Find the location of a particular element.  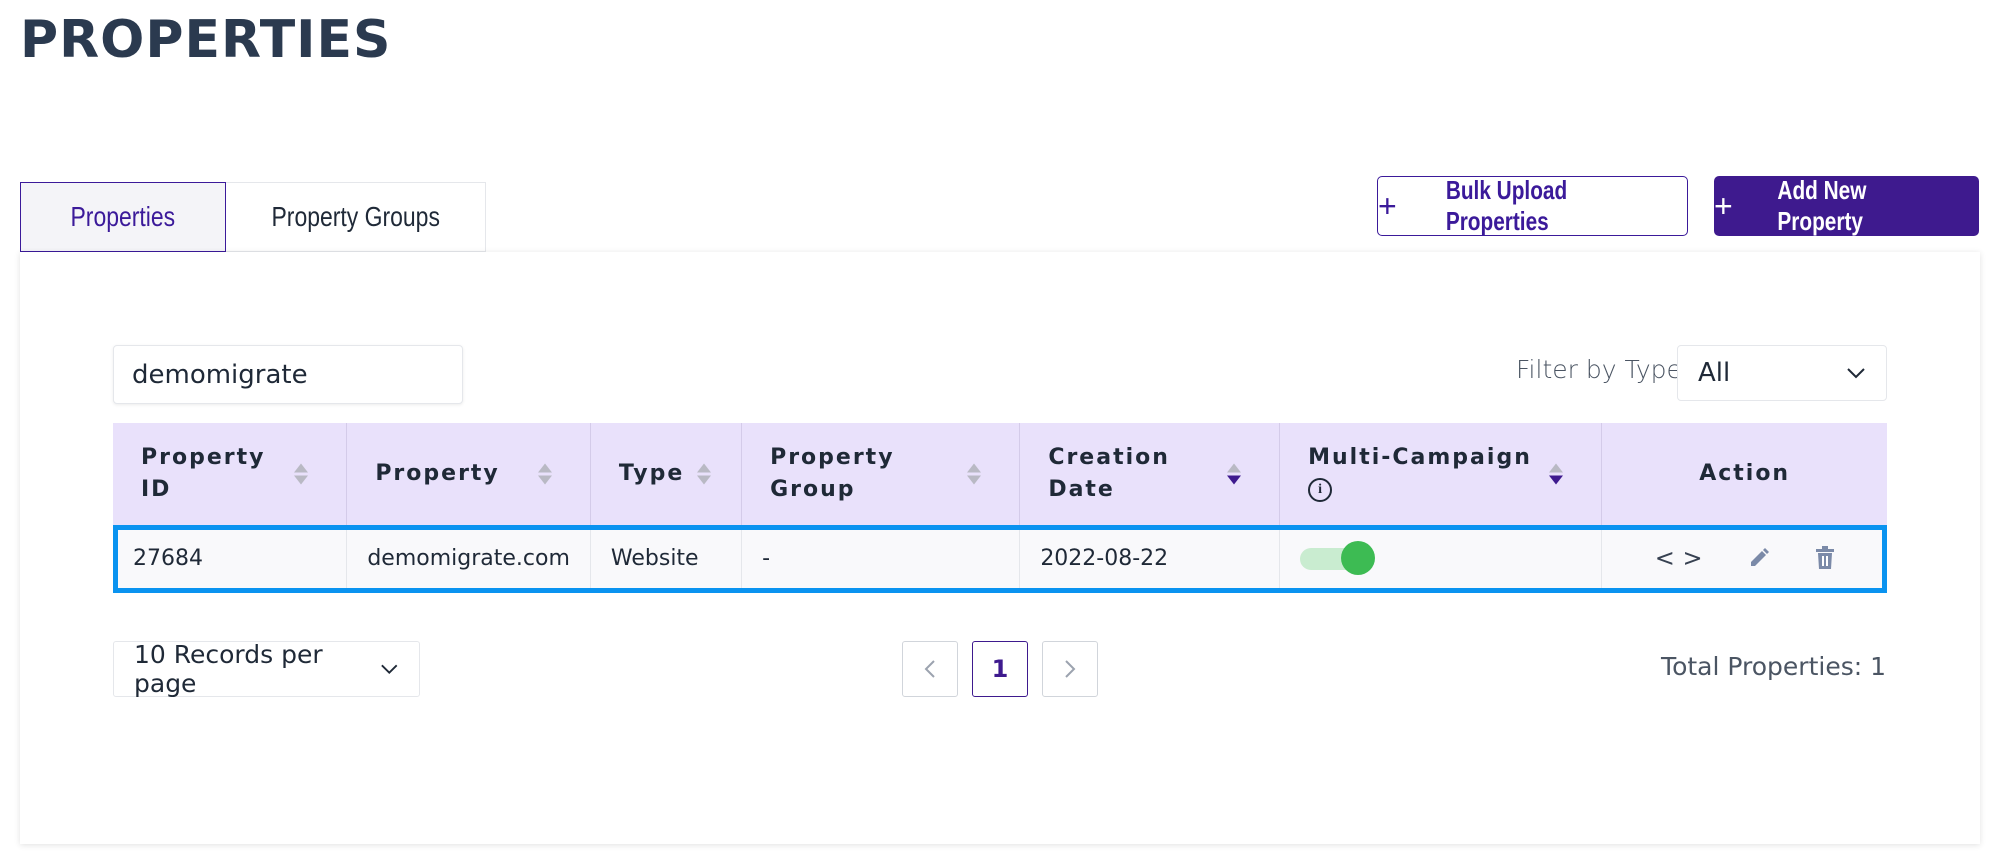

multi-campaign-toggle is located at coordinates (1338, 558).